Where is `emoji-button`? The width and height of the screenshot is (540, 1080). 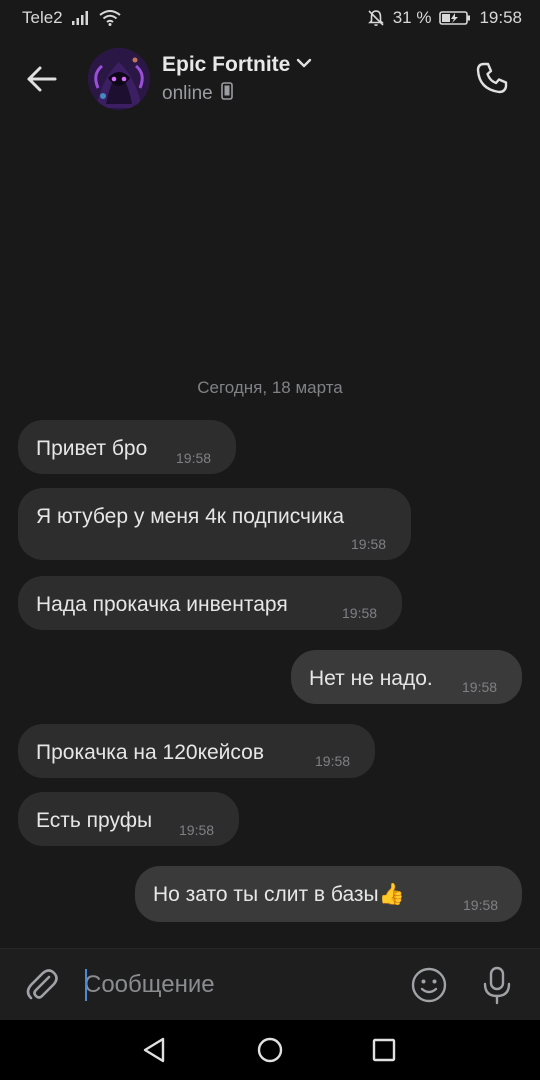 emoji-button is located at coordinates (429, 985).